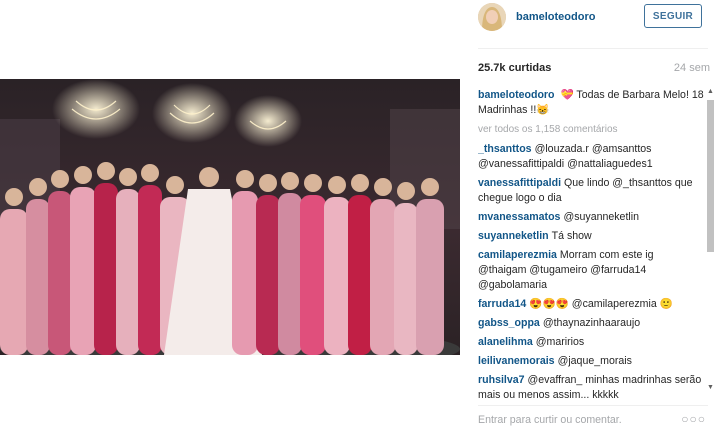 This screenshot has width=720, height=448. Describe the element at coordinates (591, 129) in the screenshot. I see `view-all-comments-link: ver todos os 1,158 comentários` at that location.